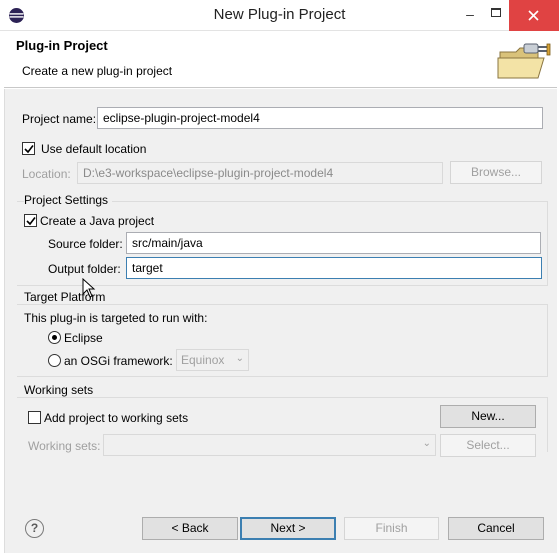  What do you see at coordinates (83, 338) in the screenshot?
I see `eclipse-radio-label: Eclipse` at bounding box center [83, 338].